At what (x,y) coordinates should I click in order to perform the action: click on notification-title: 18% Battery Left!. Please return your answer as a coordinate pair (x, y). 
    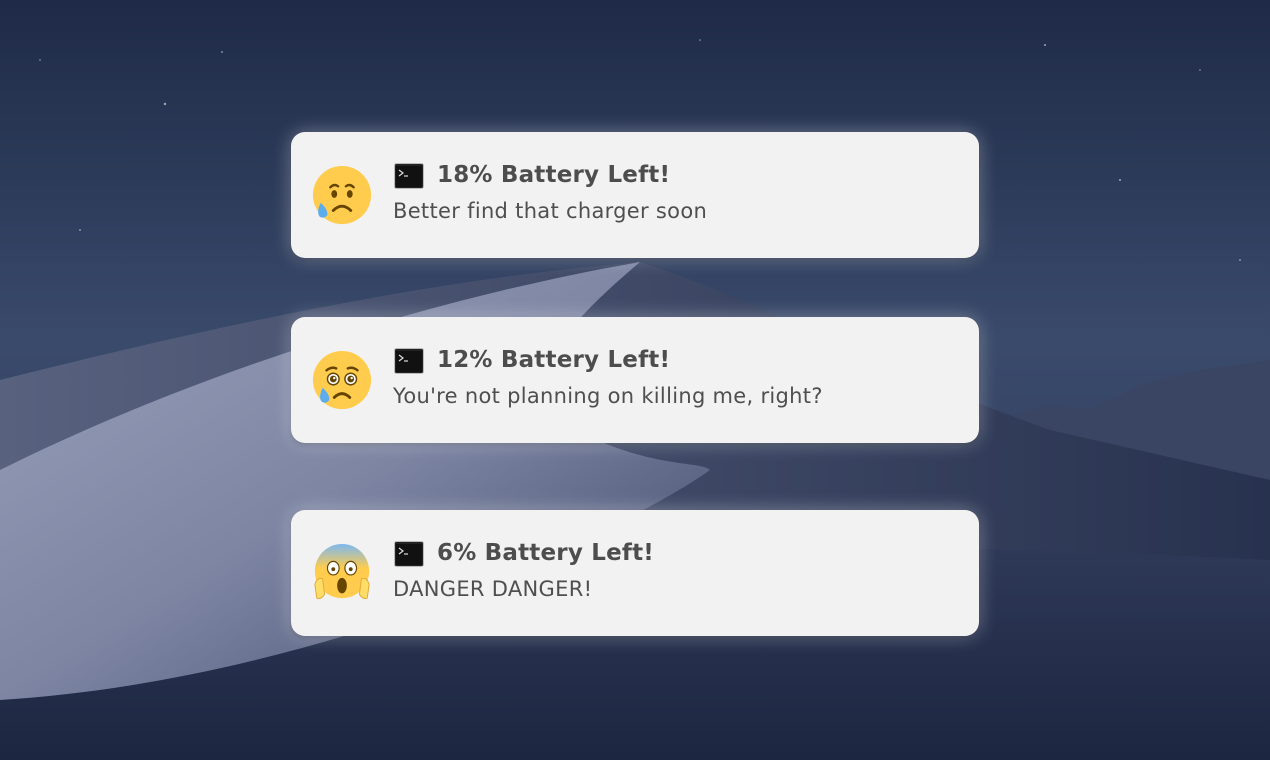
    Looking at the image, I should click on (554, 175).